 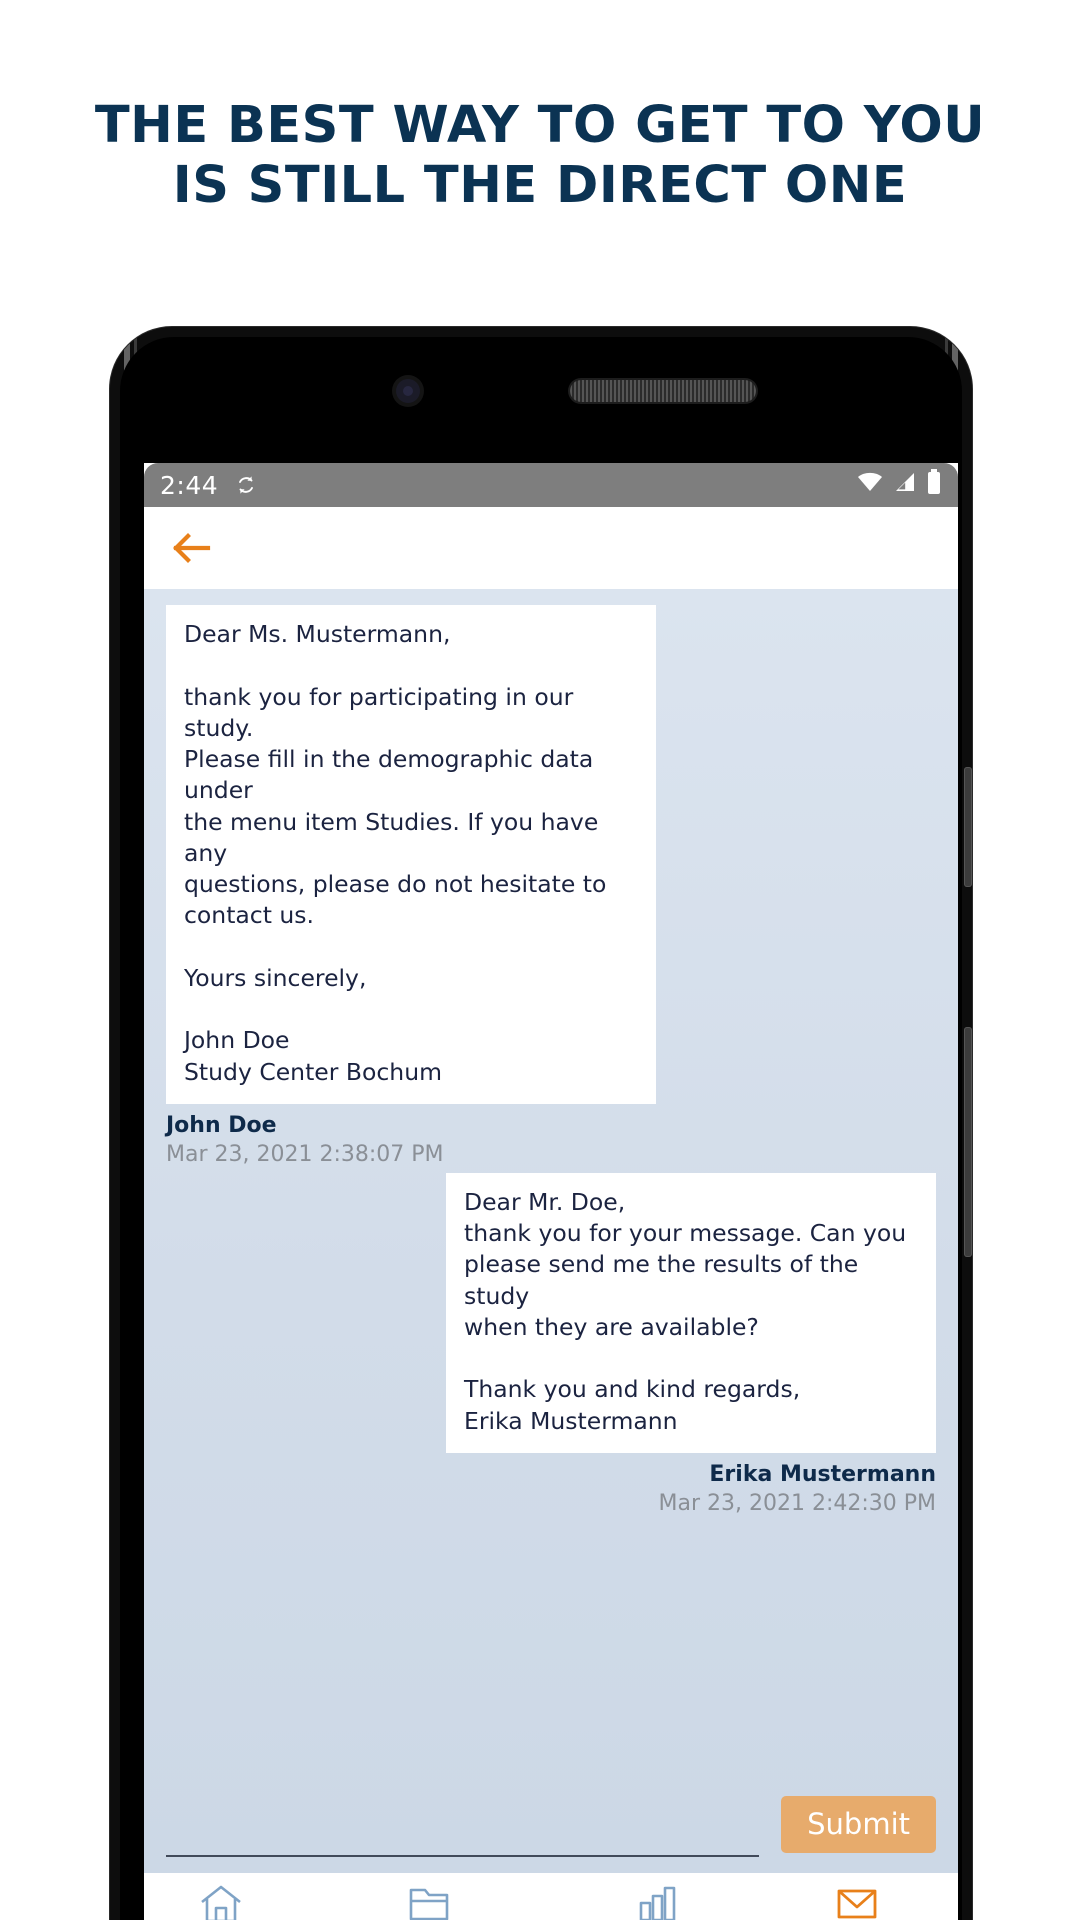 What do you see at coordinates (858, 1824) in the screenshot?
I see `submit-button: Submit` at bounding box center [858, 1824].